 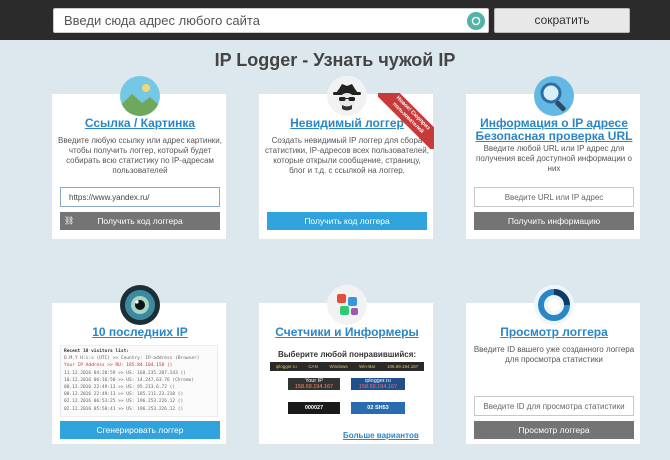 What do you see at coordinates (378, 408) in the screenshot?
I see `informer-counter-blue: 02 SH53` at bounding box center [378, 408].